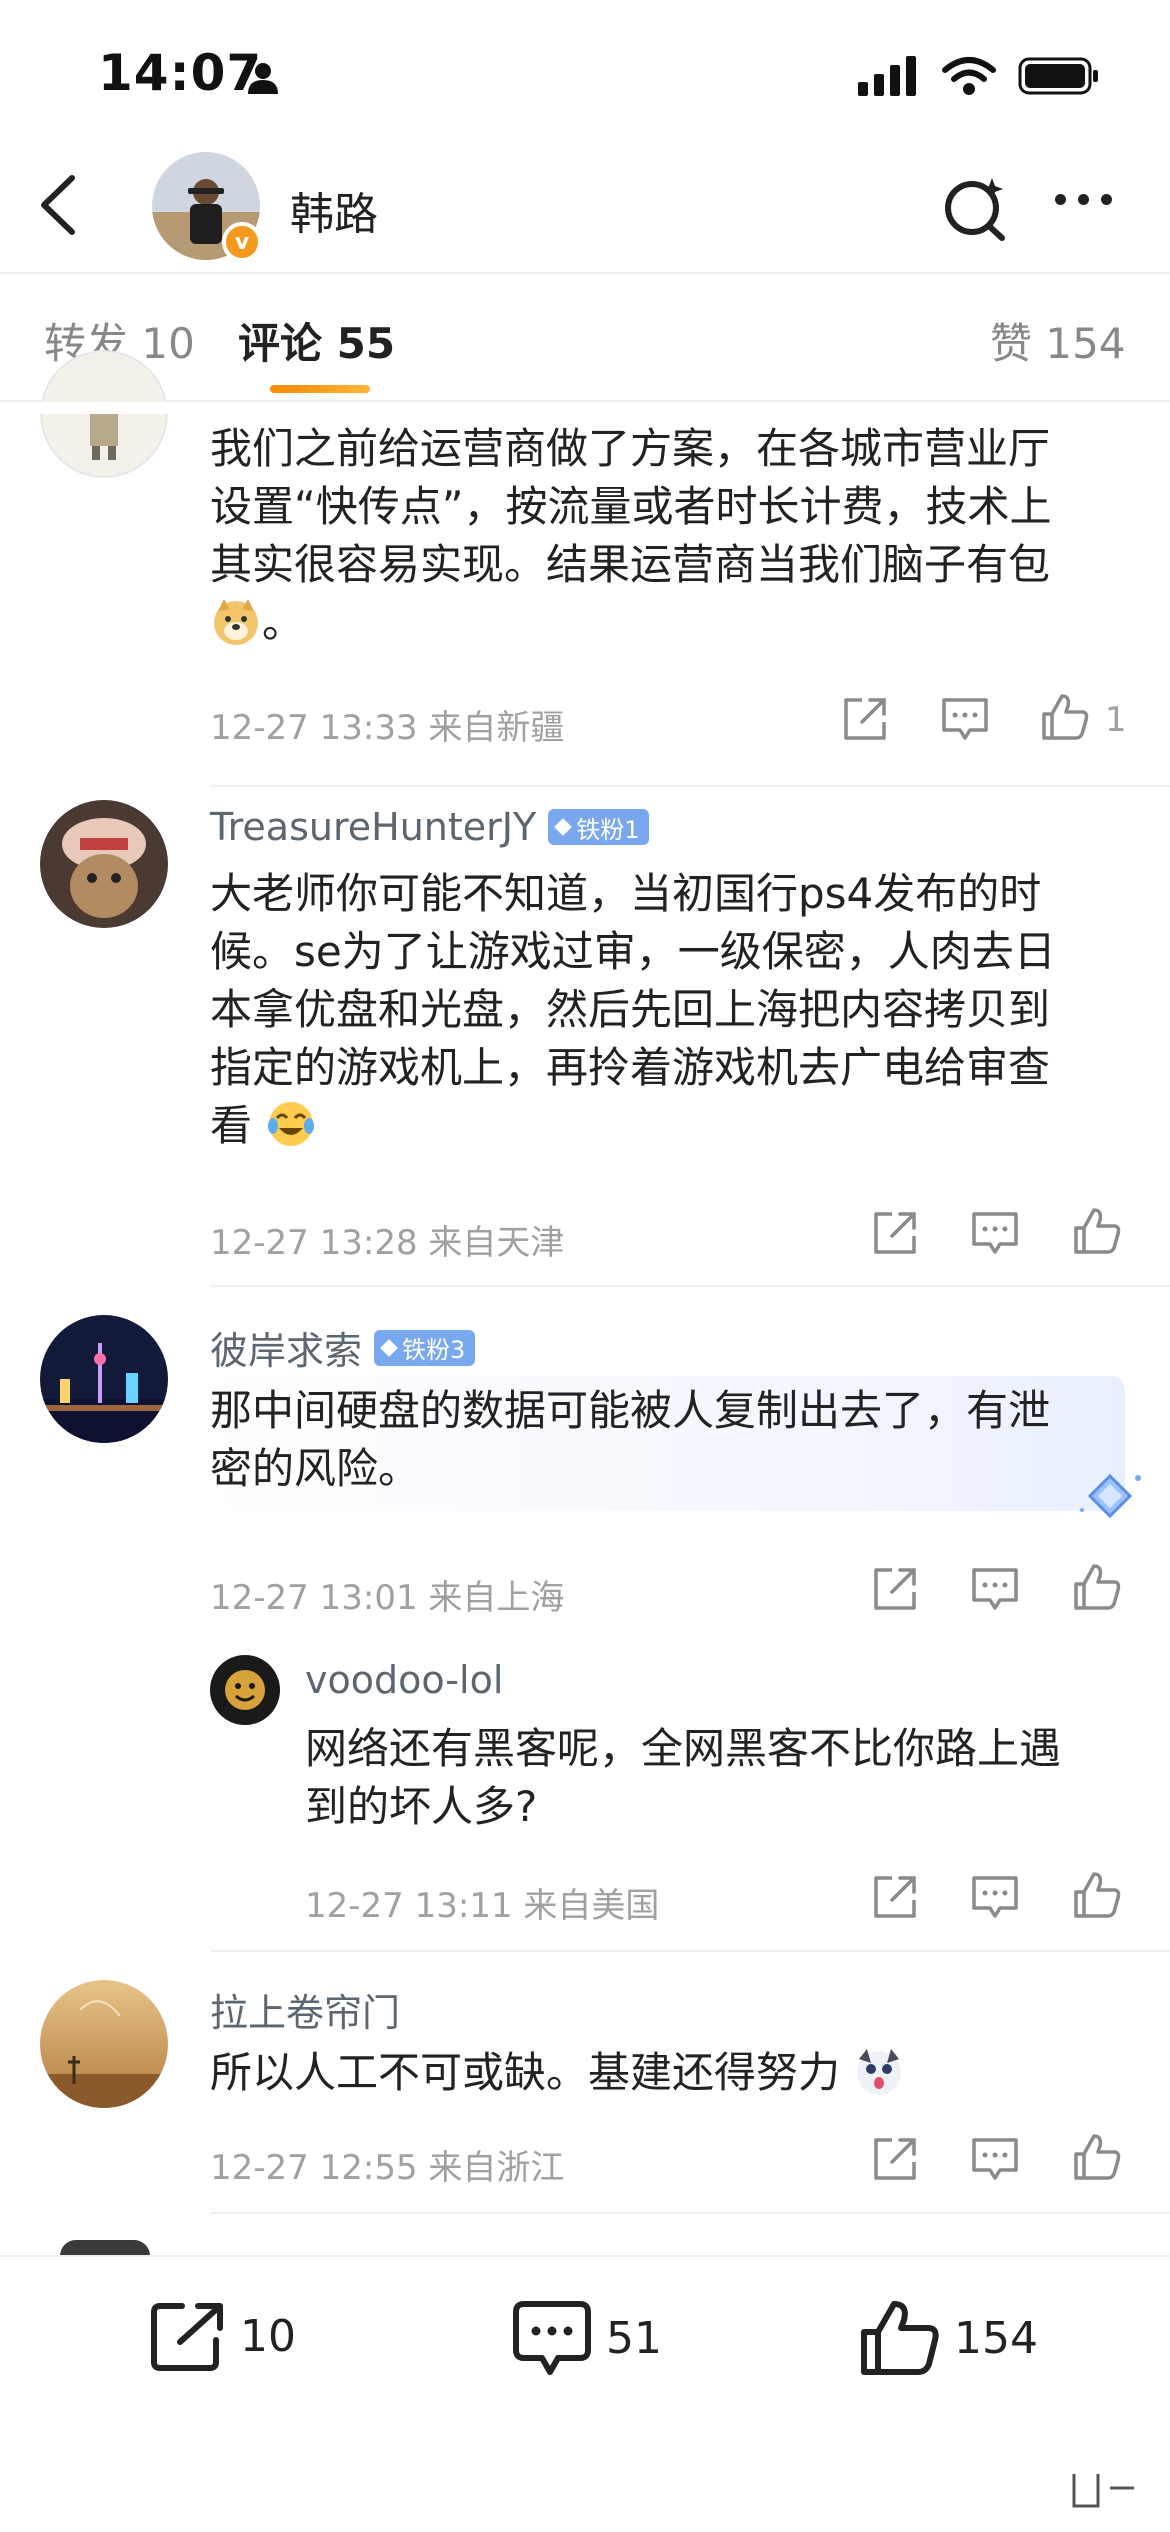  Describe the element at coordinates (387, 1598) in the screenshot. I see `comment-meta: 12-27 13:01 来自上海` at that location.